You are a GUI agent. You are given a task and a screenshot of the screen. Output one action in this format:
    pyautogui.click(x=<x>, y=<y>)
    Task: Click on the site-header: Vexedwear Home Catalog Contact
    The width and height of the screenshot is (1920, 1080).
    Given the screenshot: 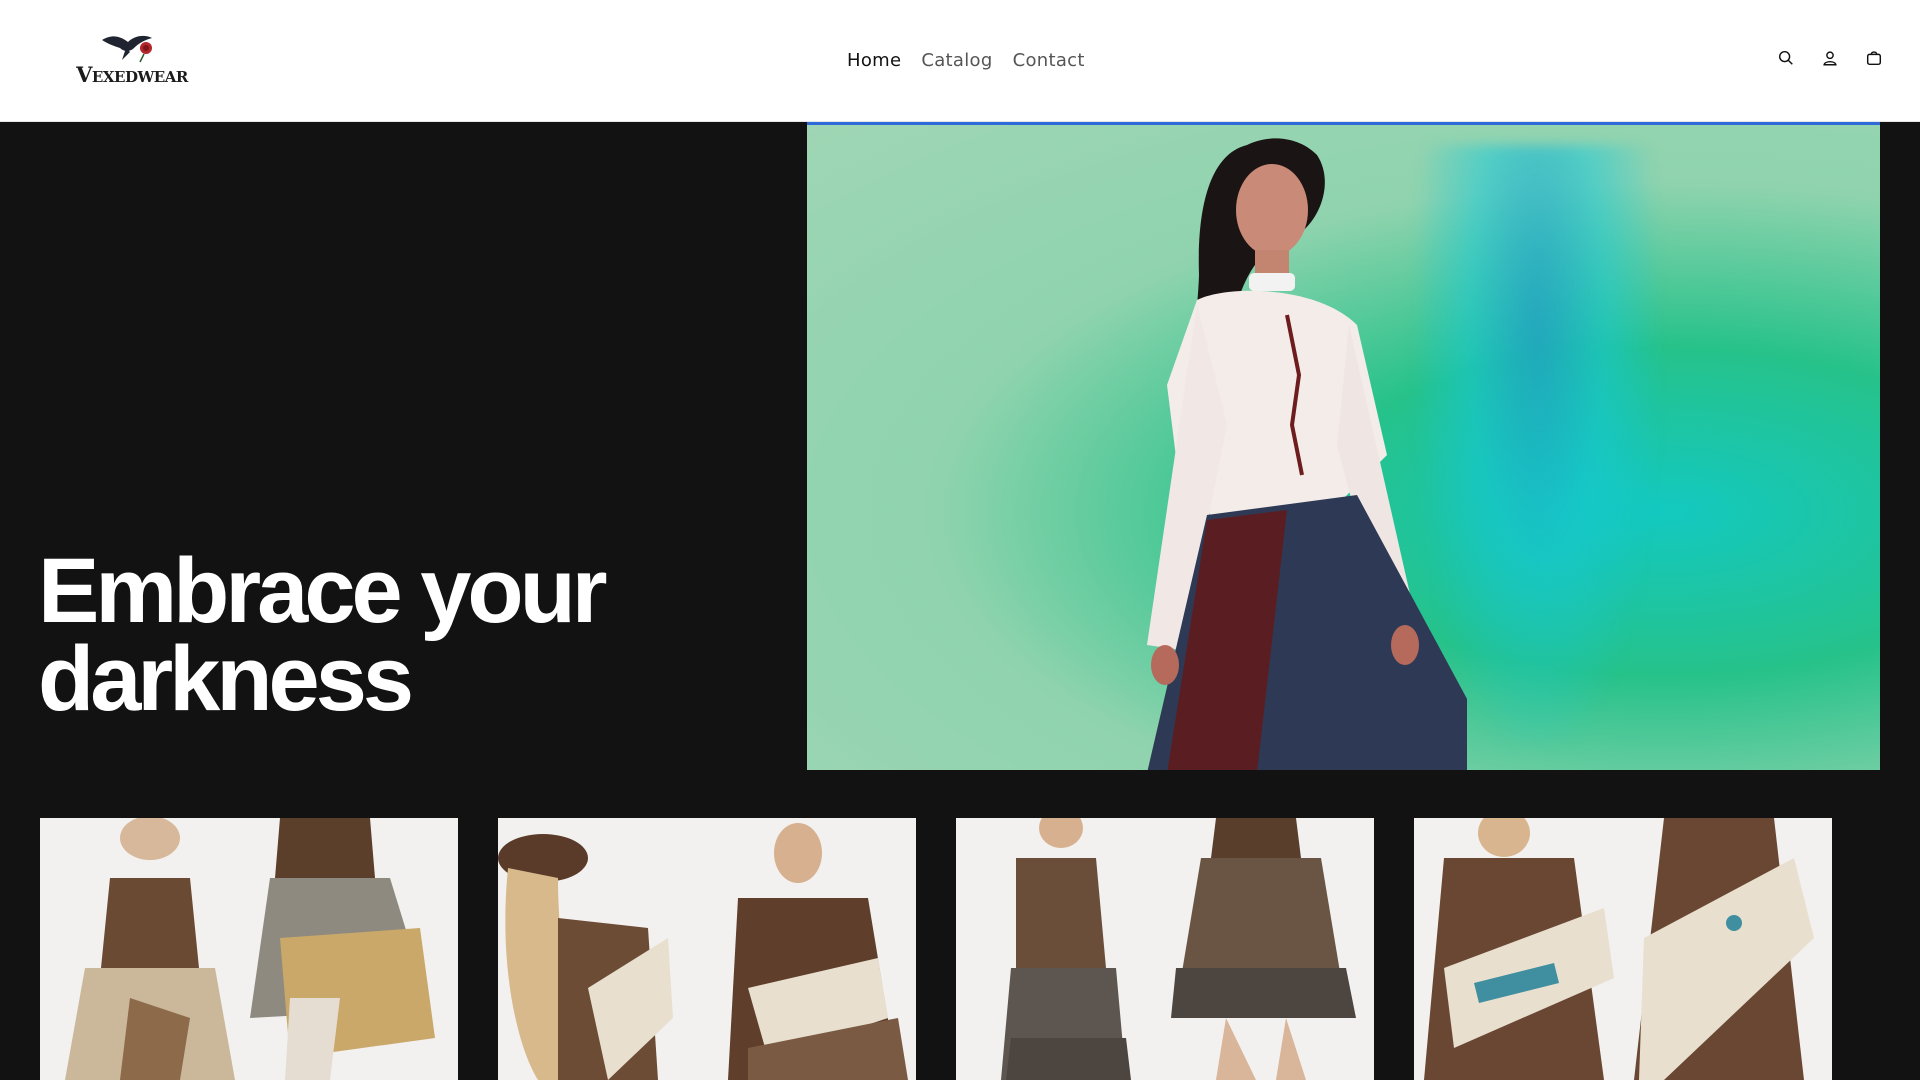 What is the action you would take?
    pyautogui.click(x=960, y=61)
    